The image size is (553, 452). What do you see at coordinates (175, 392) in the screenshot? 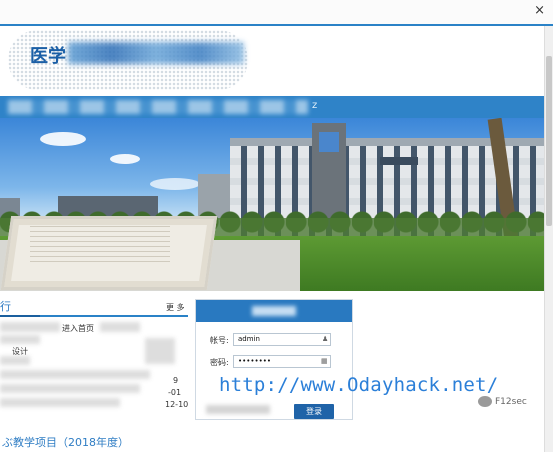
I see `news-item-date: -01` at bounding box center [175, 392].